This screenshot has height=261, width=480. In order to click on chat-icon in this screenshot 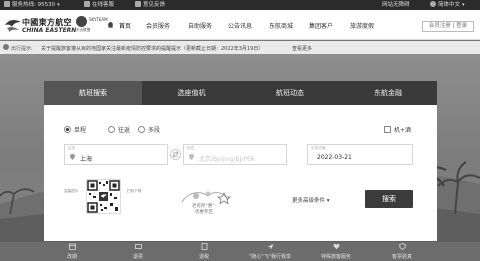, I will do `click(87, 4)`.